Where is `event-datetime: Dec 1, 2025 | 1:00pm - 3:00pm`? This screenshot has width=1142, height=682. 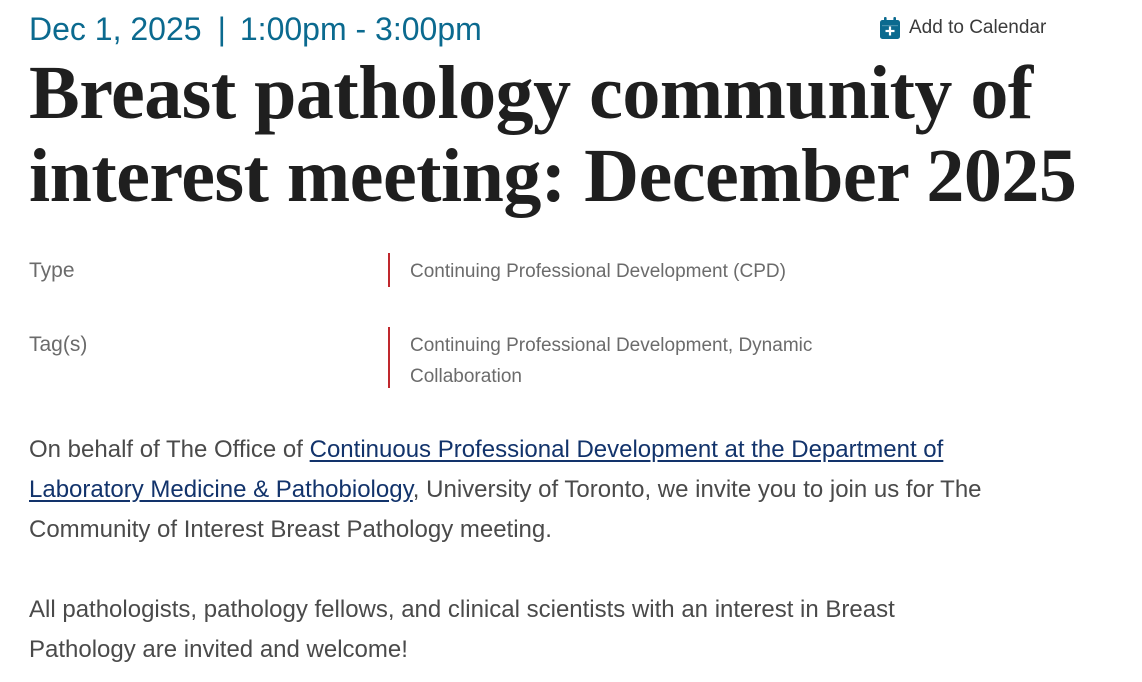 event-datetime: Dec 1, 2025 | 1:00pm - 3:00pm is located at coordinates (255, 29).